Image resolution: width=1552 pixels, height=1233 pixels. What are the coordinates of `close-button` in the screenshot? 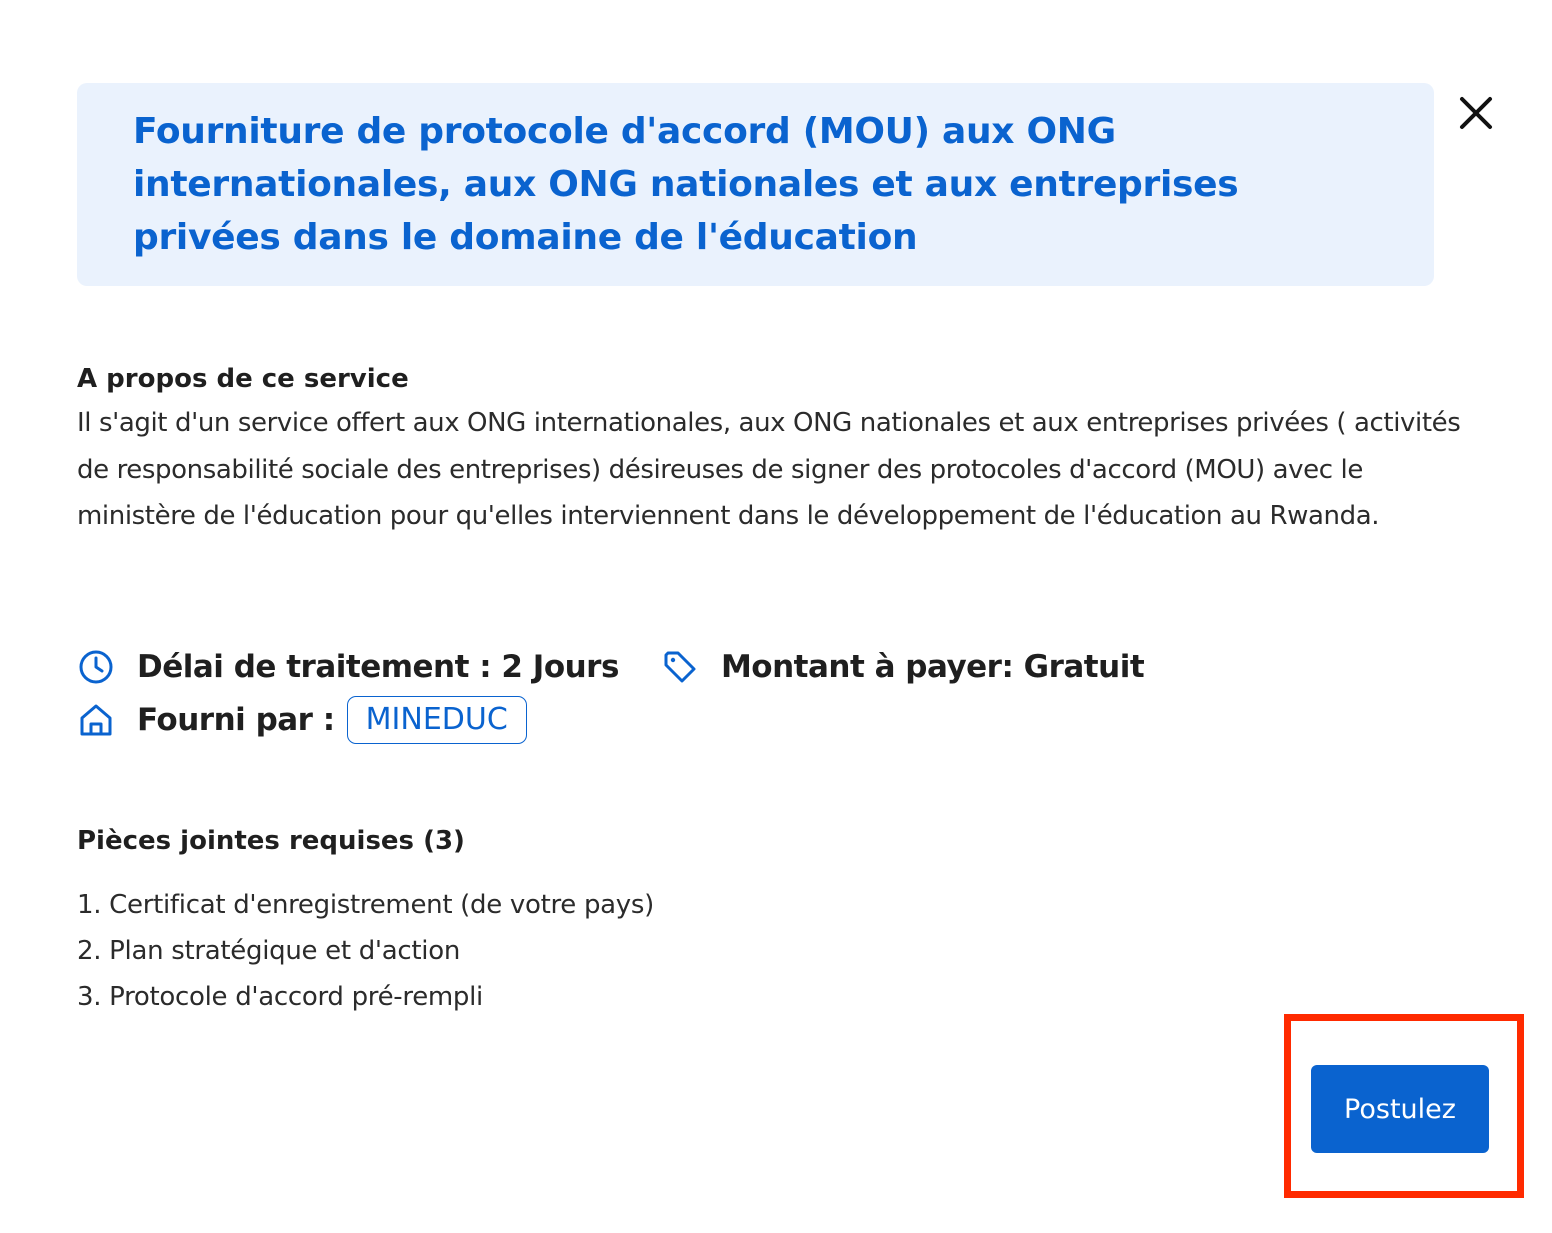 It's located at (1476, 113).